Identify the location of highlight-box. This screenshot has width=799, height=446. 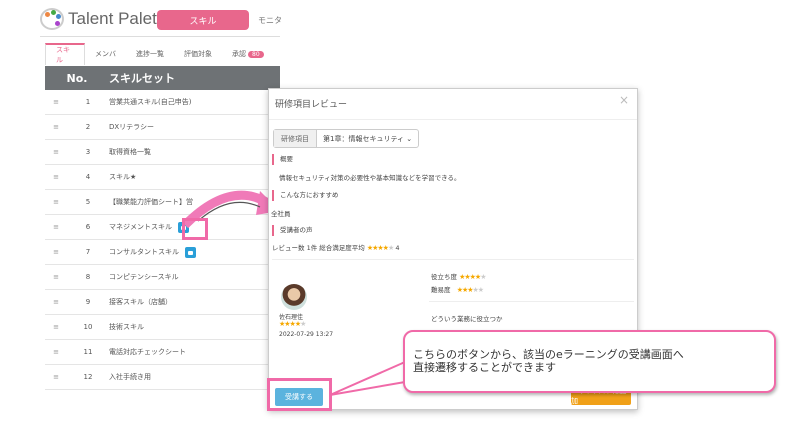
(195, 229).